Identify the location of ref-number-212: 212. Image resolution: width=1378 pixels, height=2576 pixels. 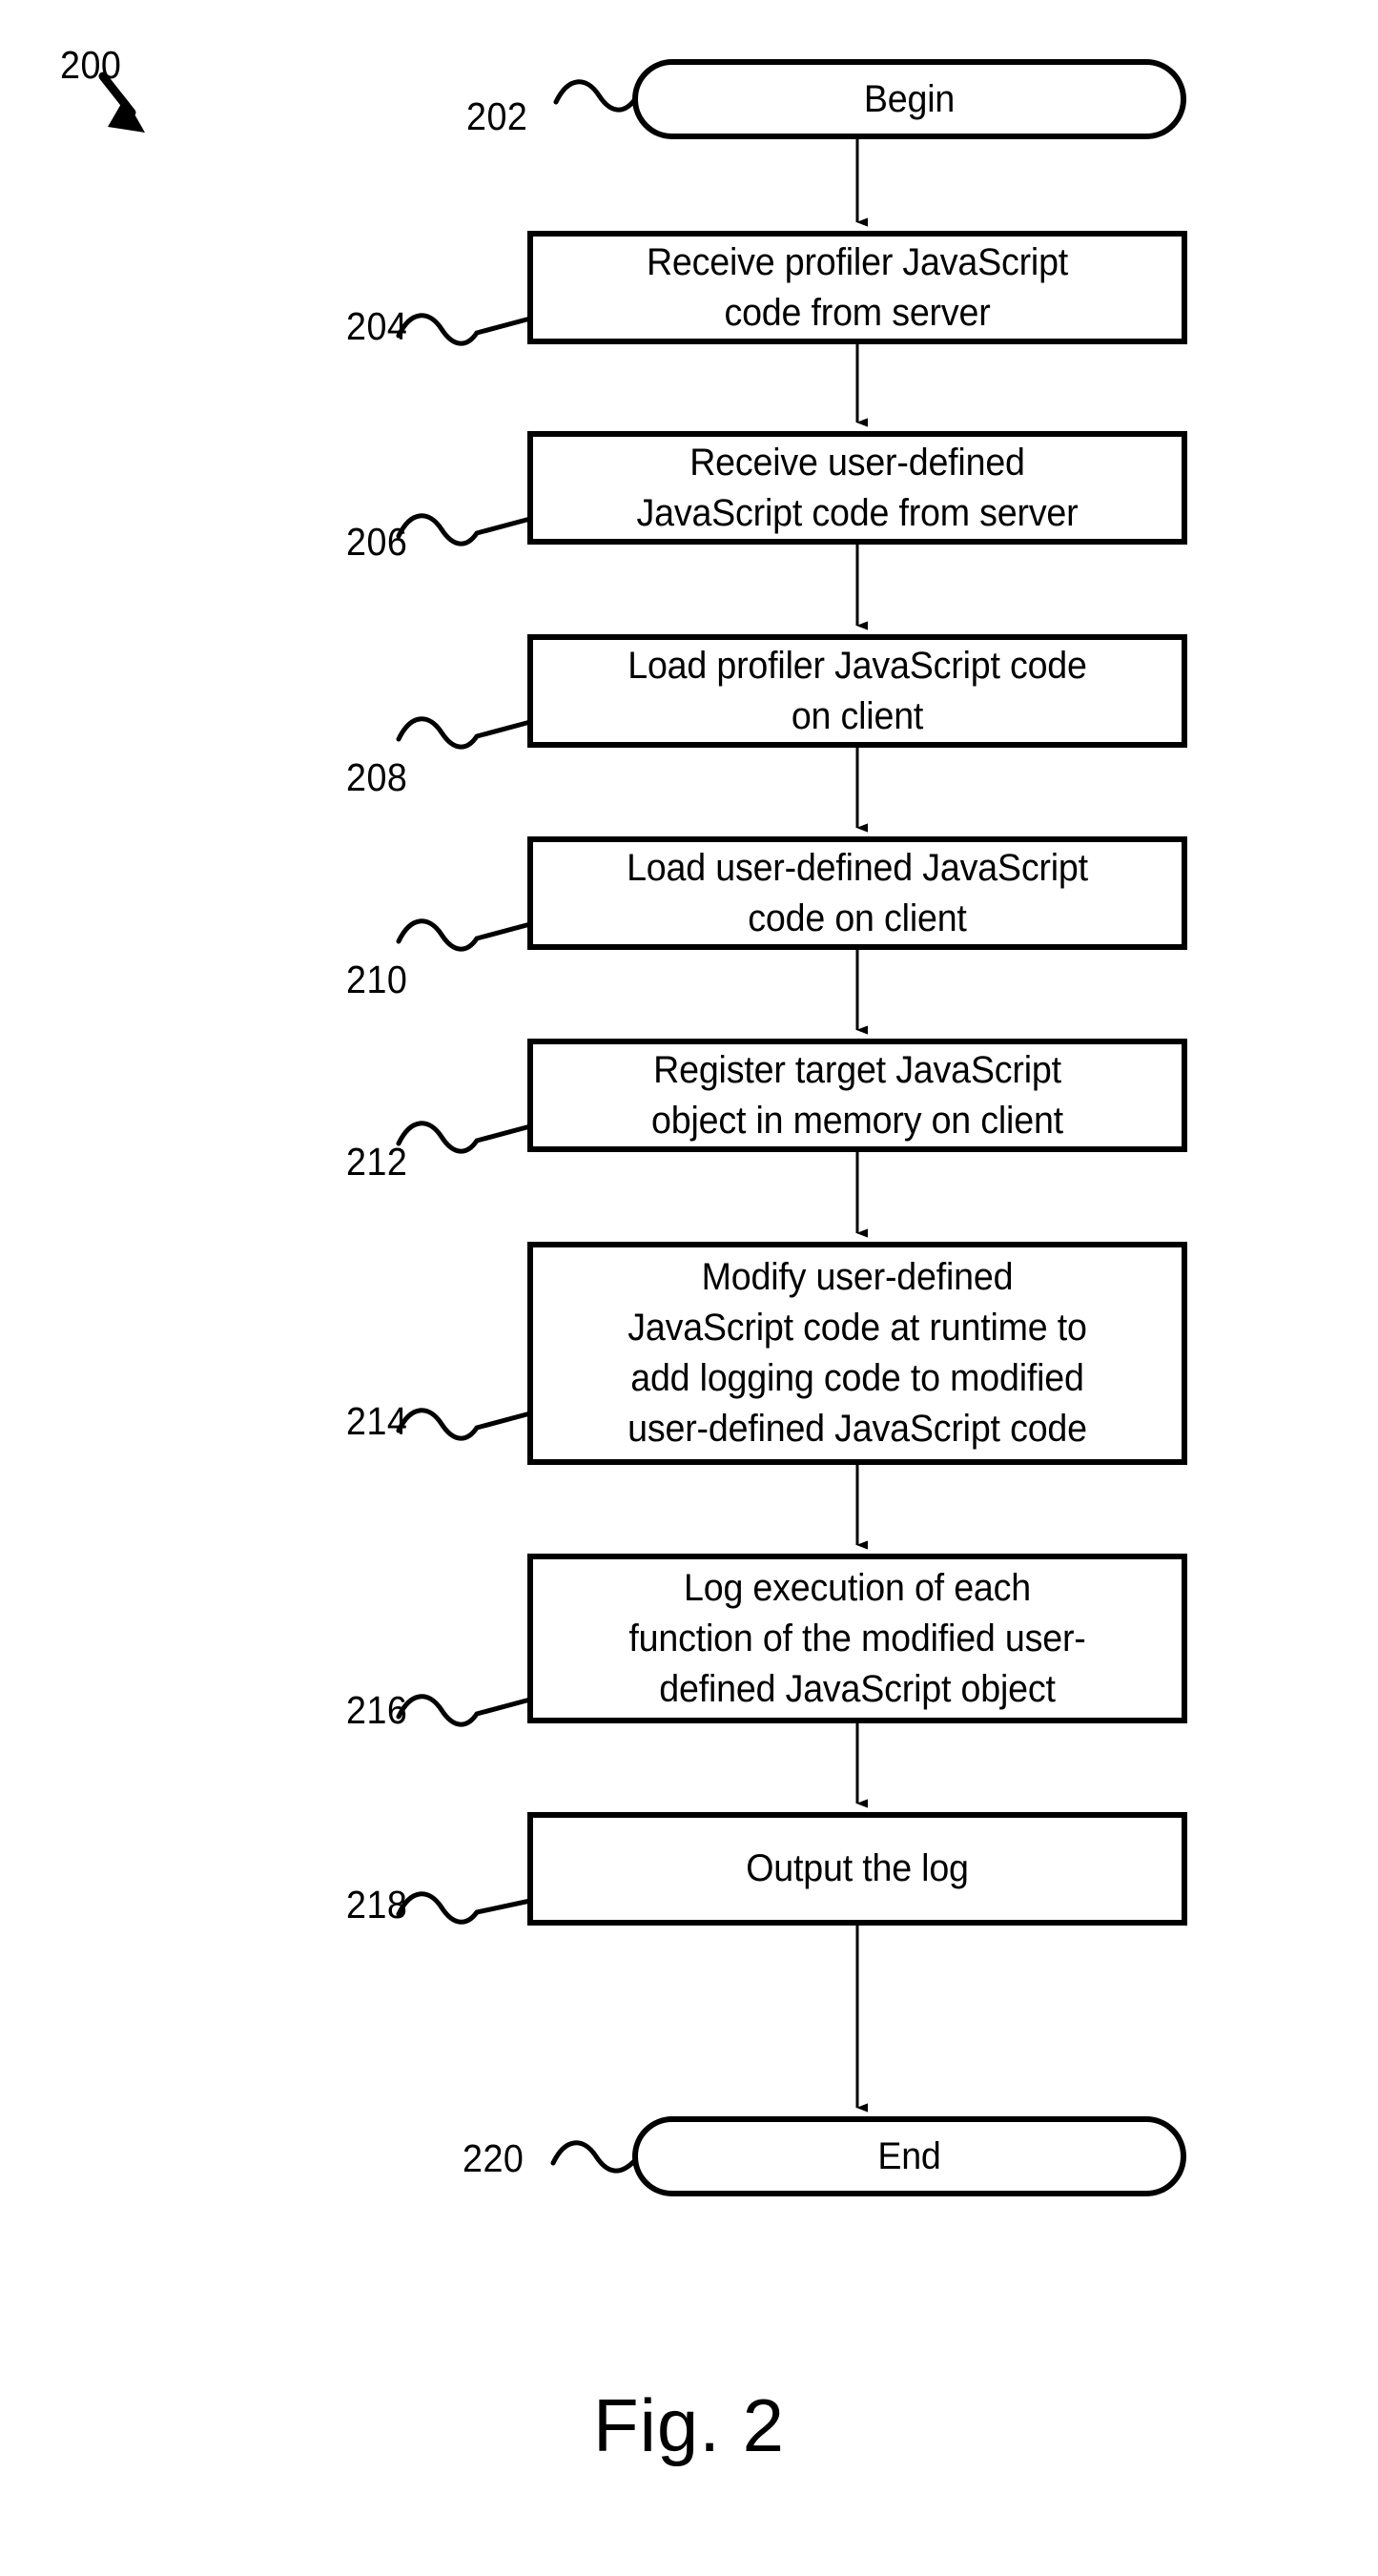
(377, 1162).